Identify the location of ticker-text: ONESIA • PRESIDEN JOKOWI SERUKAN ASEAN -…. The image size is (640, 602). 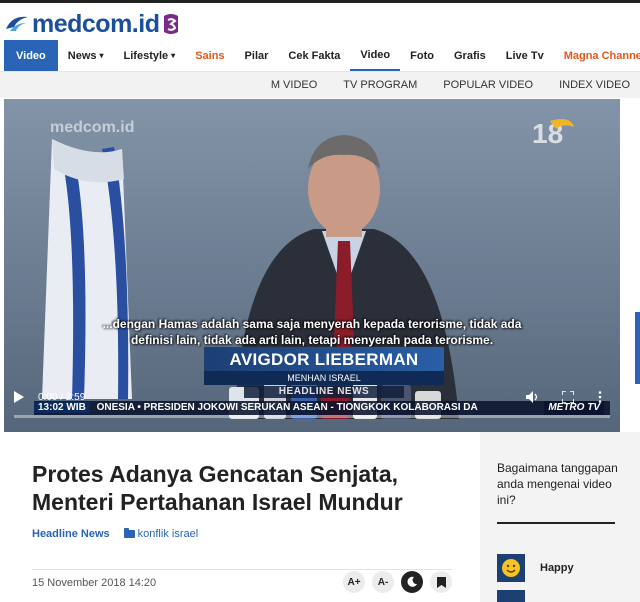
(287, 407).